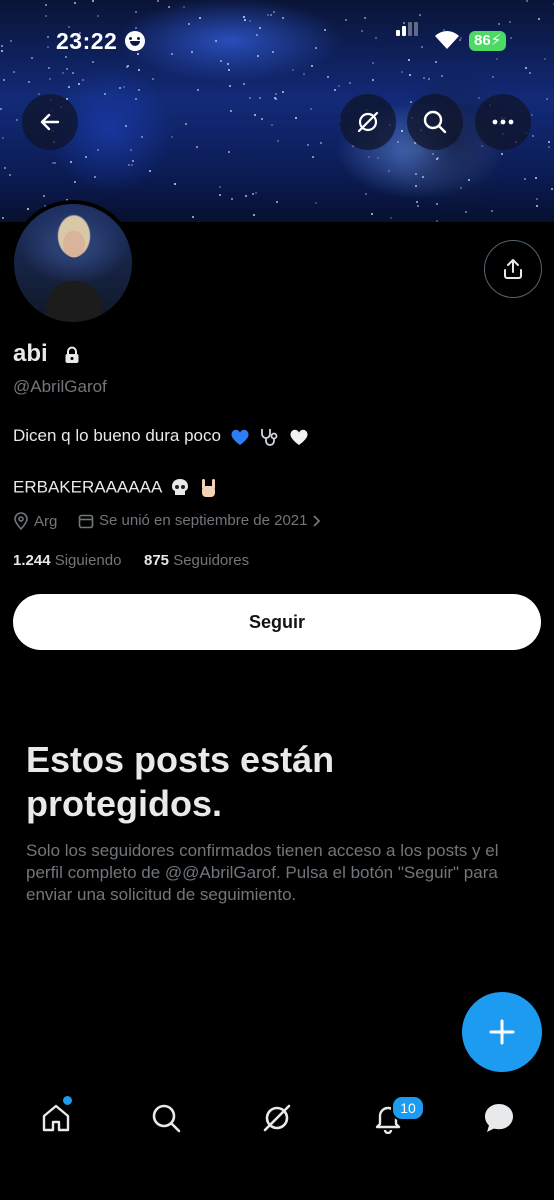 Image resolution: width=554 pixels, height=1200 pixels. I want to click on search-button, so click(435, 122).